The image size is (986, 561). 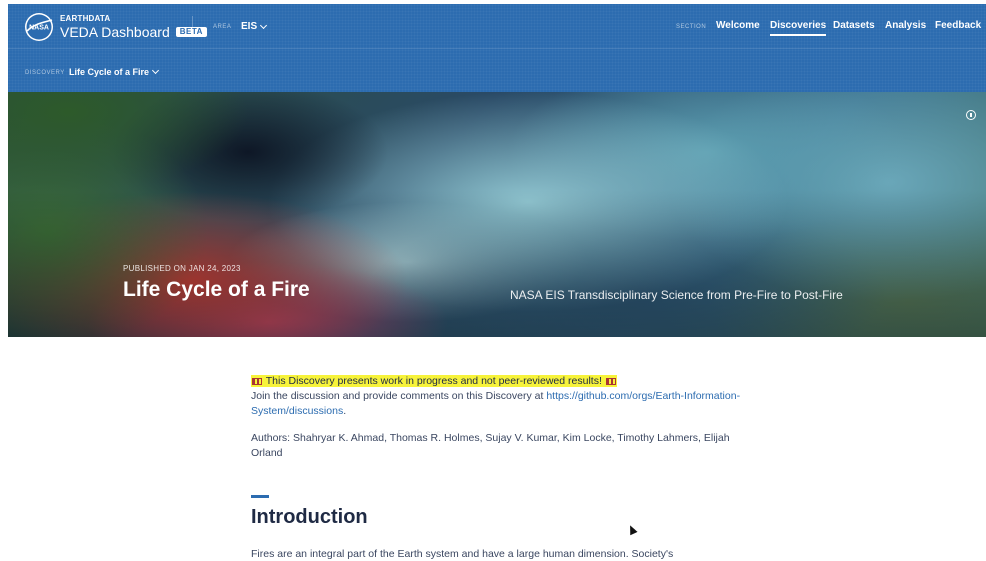 I want to click on brand: NASA EARTHDATA VEDA Dashboard BETA, so click(x=115, y=27).